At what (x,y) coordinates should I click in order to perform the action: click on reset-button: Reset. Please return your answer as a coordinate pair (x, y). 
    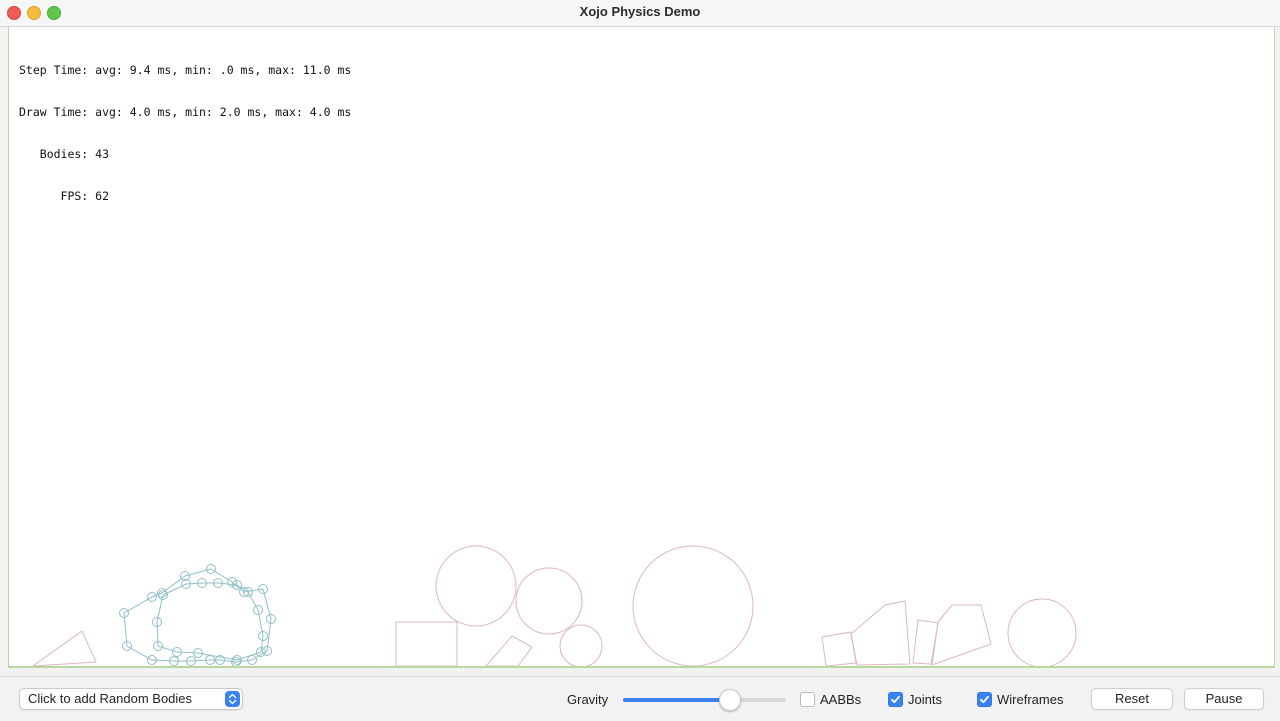
    Looking at the image, I should click on (1132, 699).